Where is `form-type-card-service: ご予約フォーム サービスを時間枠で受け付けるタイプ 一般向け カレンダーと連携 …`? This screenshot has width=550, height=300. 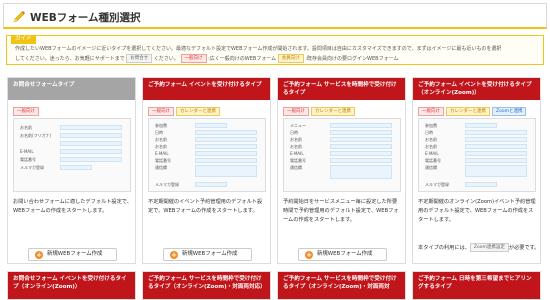 form-type-card-service: ご予約フォーム サービスを時間枠で受け付けるタイプ 一般向け カレンダーと連携 … is located at coordinates (341, 170).